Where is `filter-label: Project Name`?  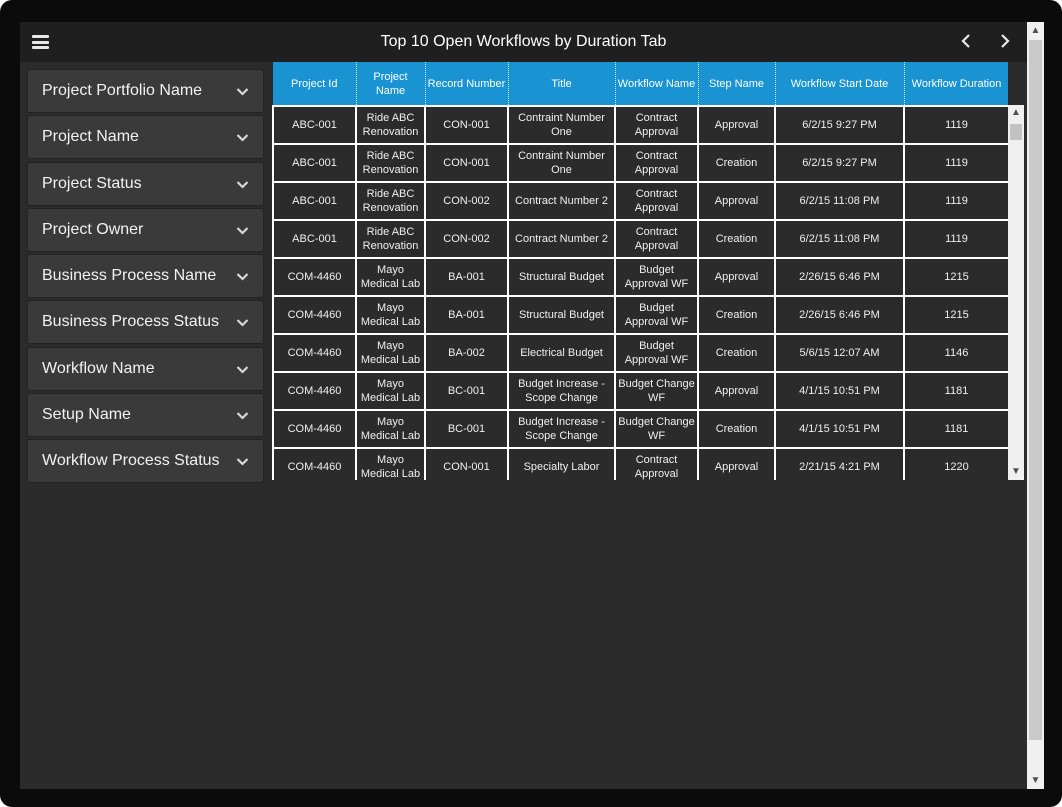
filter-label: Project Name is located at coordinates (90, 137).